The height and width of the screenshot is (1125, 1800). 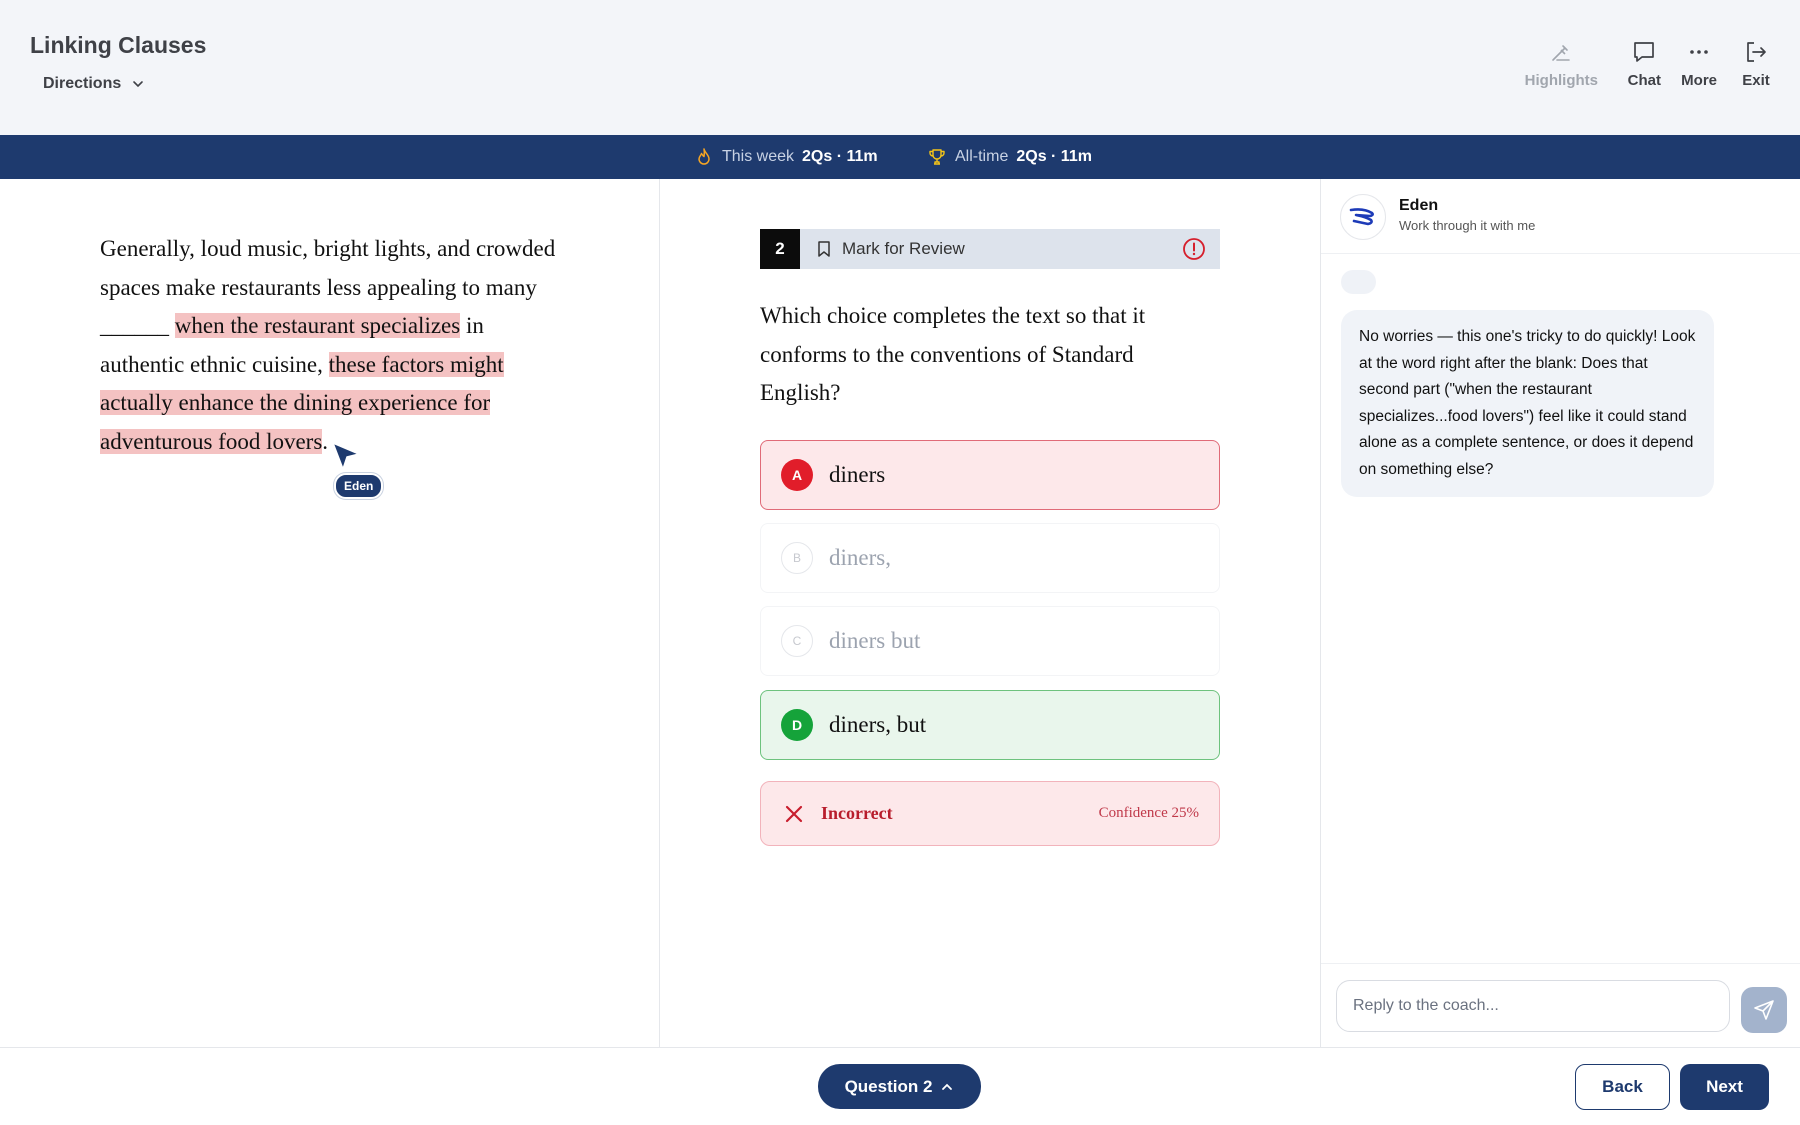 What do you see at coordinates (797, 725) in the screenshot?
I see `choice-letter: D` at bounding box center [797, 725].